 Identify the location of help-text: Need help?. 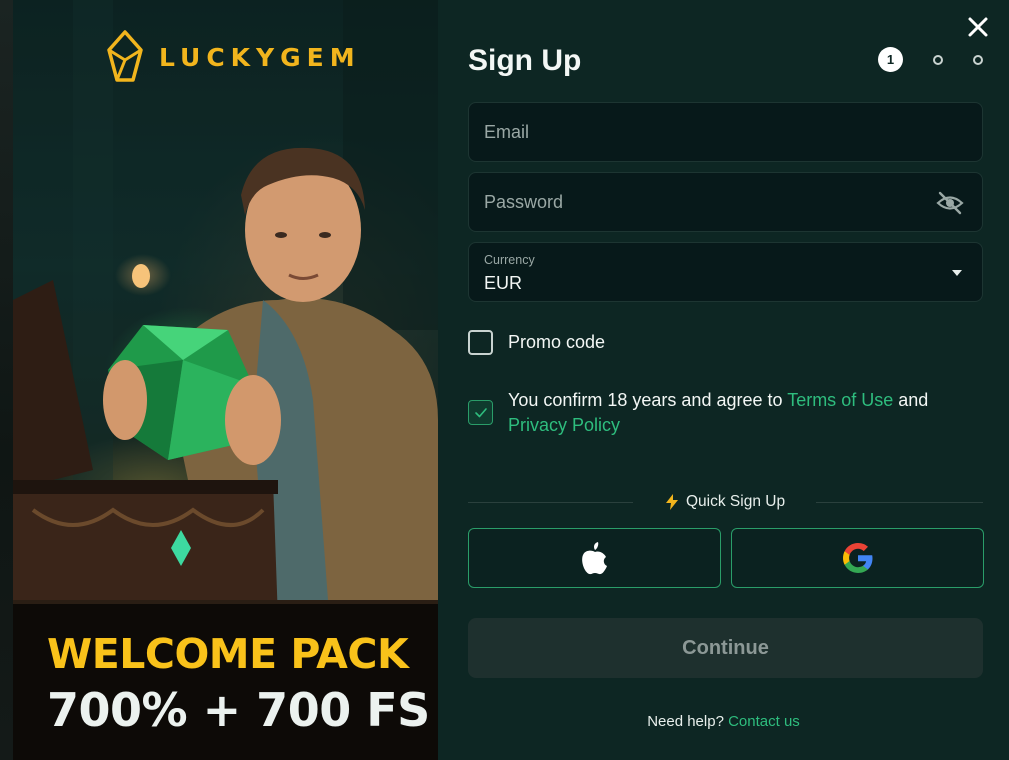
(685, 721).